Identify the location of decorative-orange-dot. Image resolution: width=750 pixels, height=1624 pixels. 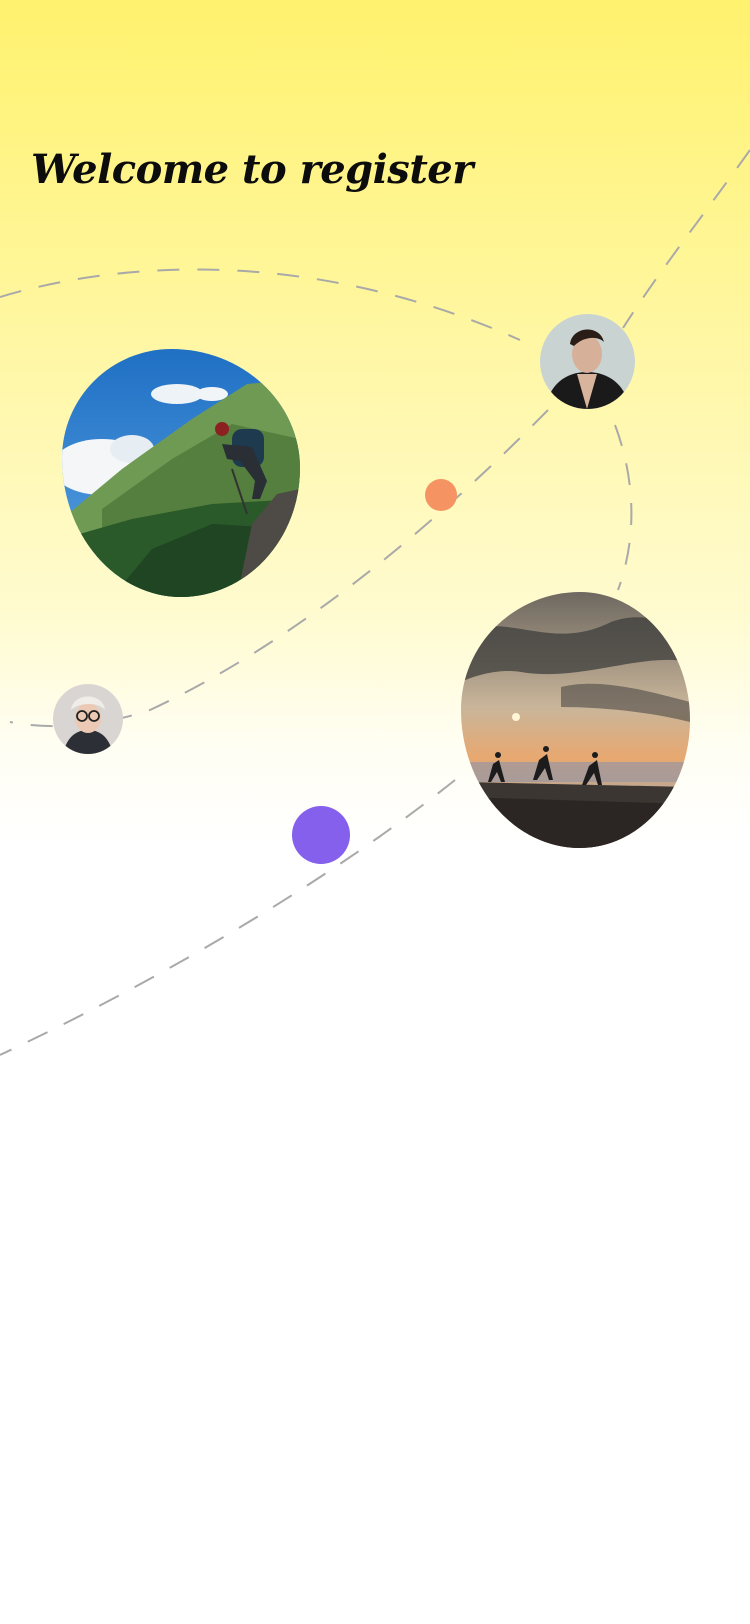
(441, 495).